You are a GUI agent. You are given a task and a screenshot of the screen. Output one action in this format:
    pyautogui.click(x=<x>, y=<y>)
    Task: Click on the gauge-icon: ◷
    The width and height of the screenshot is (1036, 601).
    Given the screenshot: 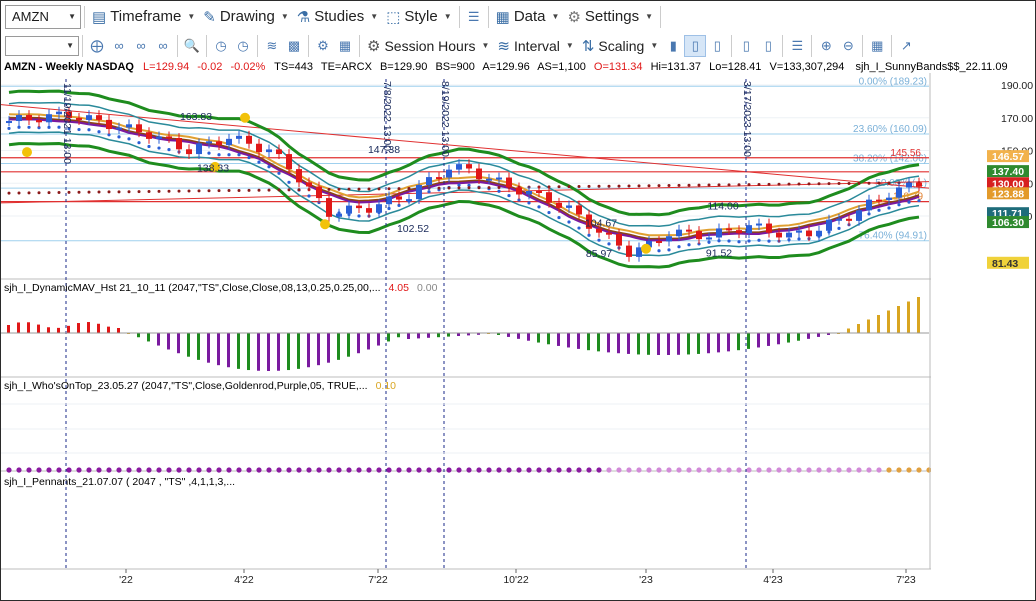 What is the action you would take?
    pyautogui.click(x=221, y=46)
    